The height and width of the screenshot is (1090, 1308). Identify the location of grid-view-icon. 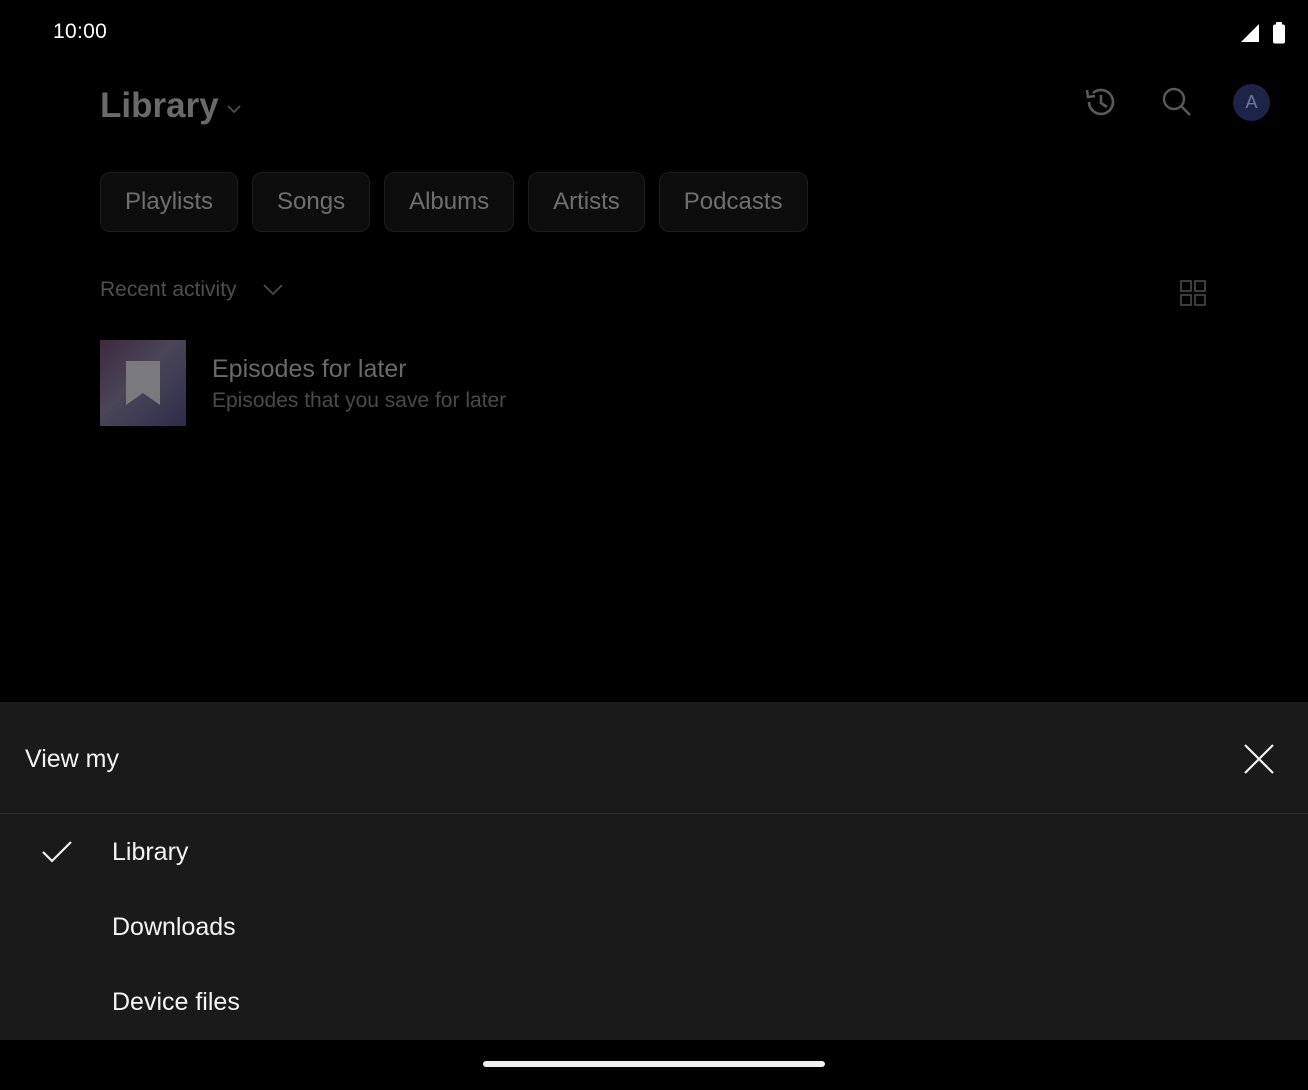
(1193, 293).